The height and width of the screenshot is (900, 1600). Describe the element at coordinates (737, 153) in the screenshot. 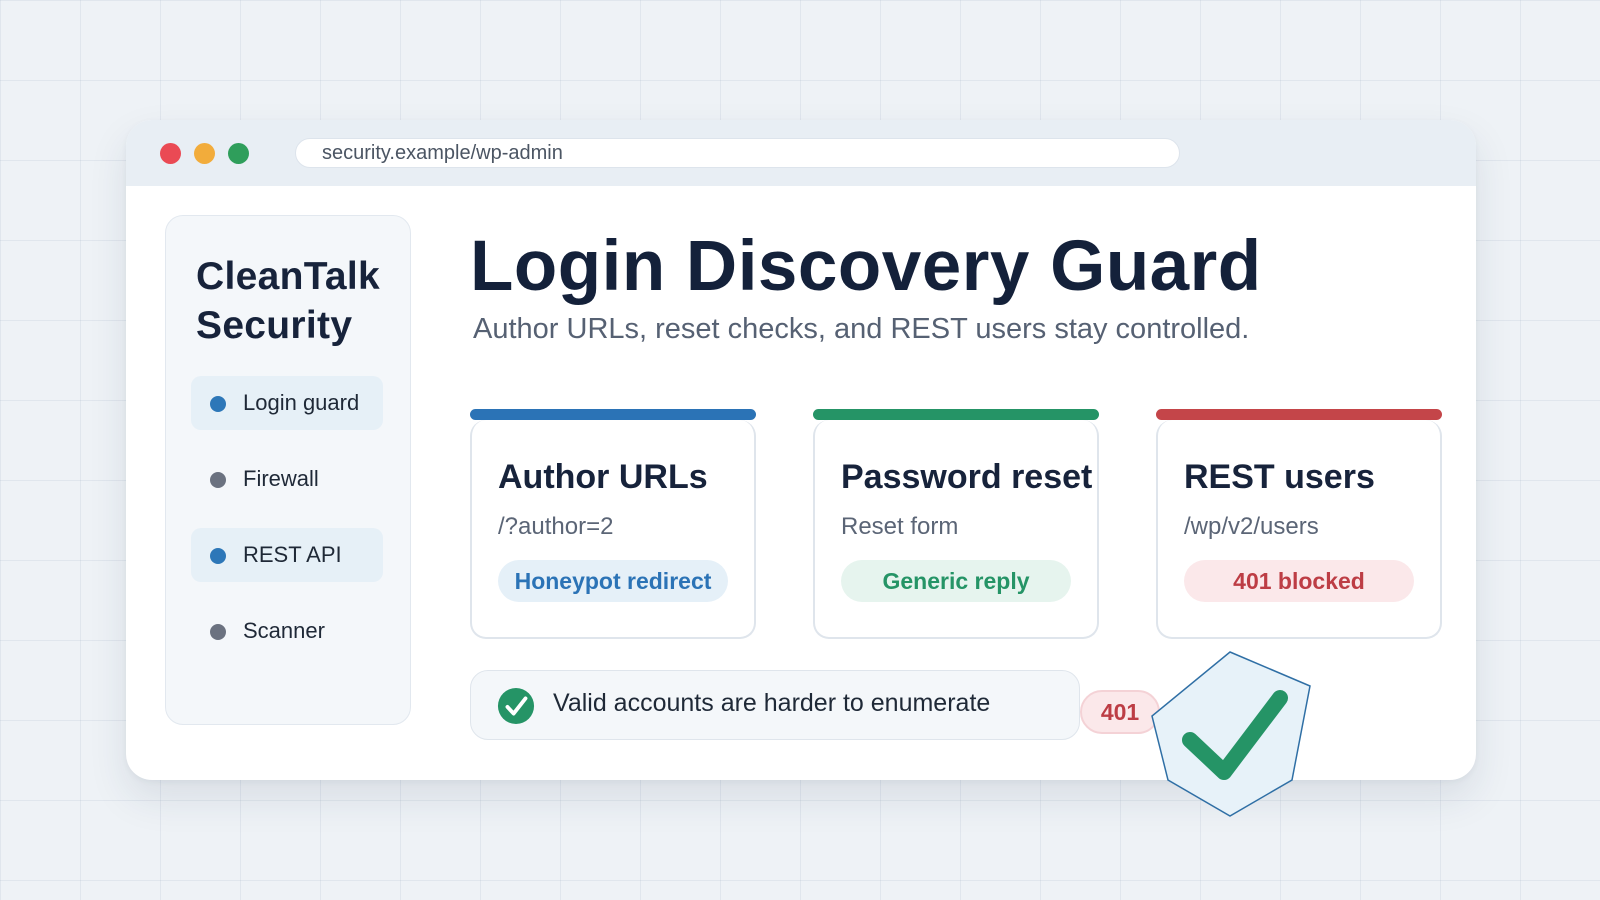

I see `address-bar: security.example/wp-admin` at that location.